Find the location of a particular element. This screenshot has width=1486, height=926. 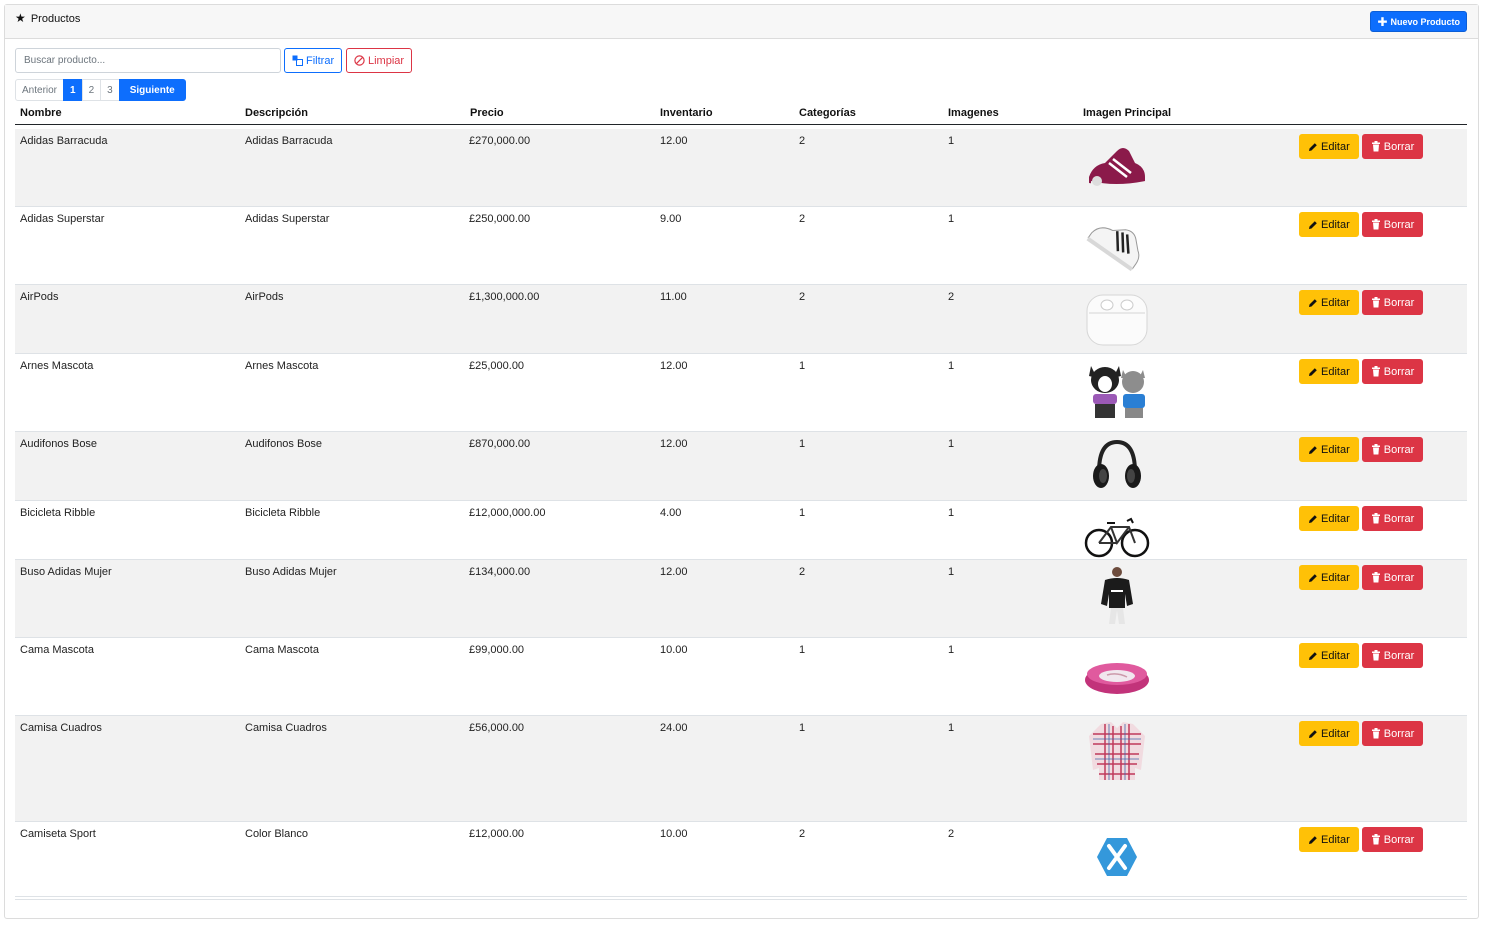

cell-descripcion: AirPods is located at coordinates (264, 297).